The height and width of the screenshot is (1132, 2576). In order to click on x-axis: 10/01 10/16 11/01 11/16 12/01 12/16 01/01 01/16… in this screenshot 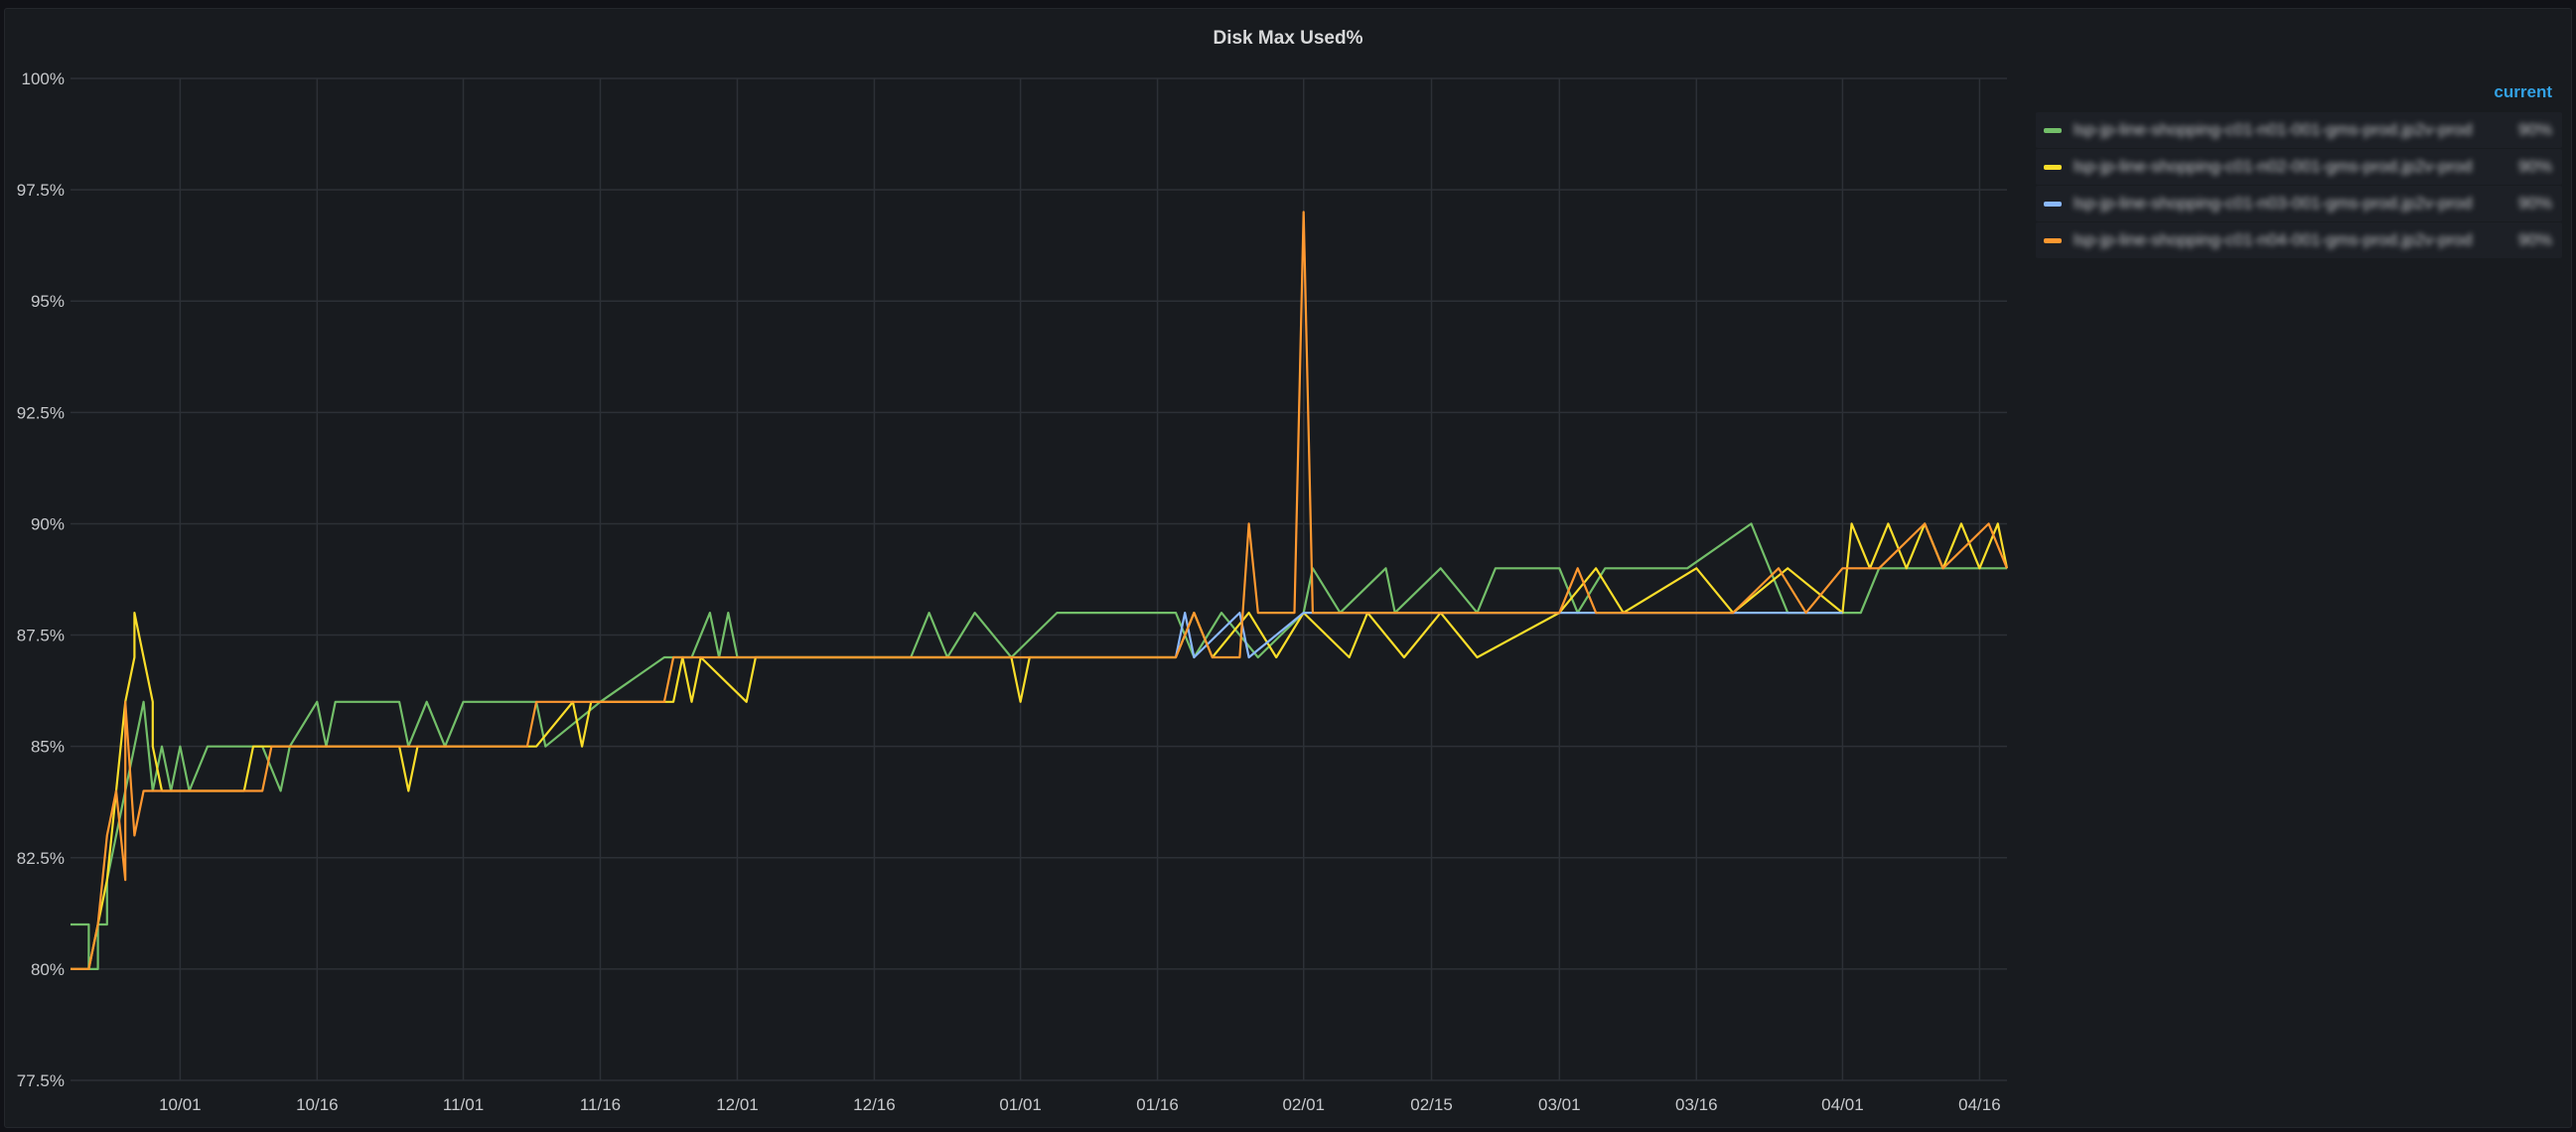, I will do `click(1080, 1105)`.